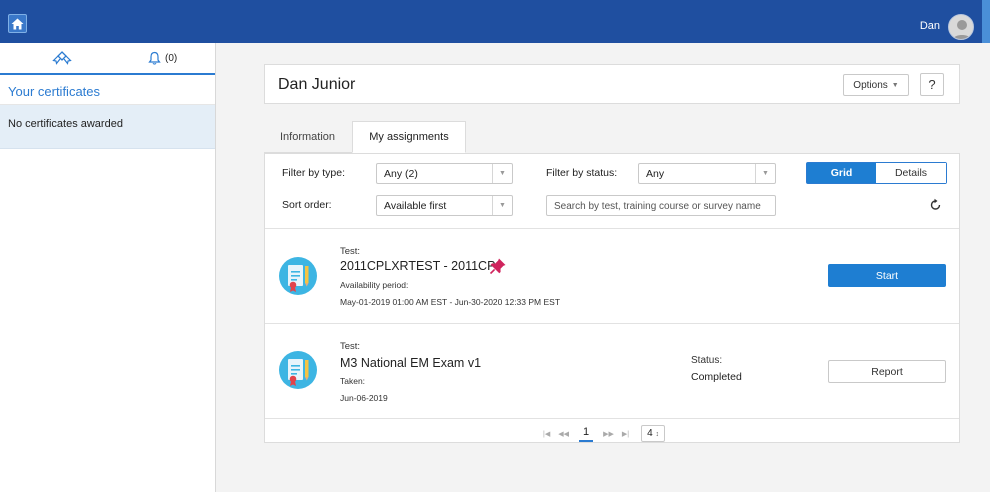 This screenshot has width=990, height=492. I want to click on pin-icon, so click(498, 268).